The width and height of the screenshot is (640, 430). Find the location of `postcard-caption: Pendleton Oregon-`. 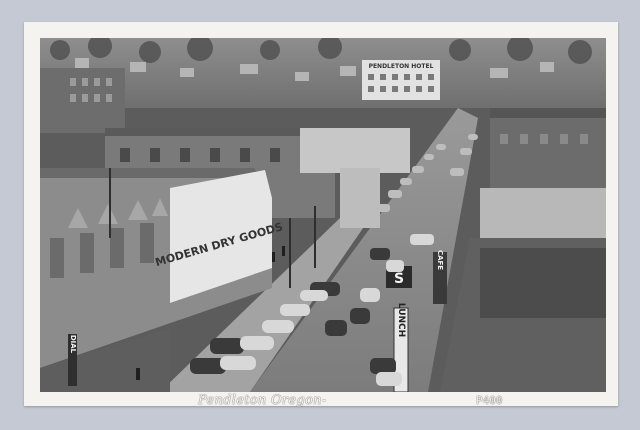

postcard-caption: Pendleton Oregon- is located at coordinates (262, 400).